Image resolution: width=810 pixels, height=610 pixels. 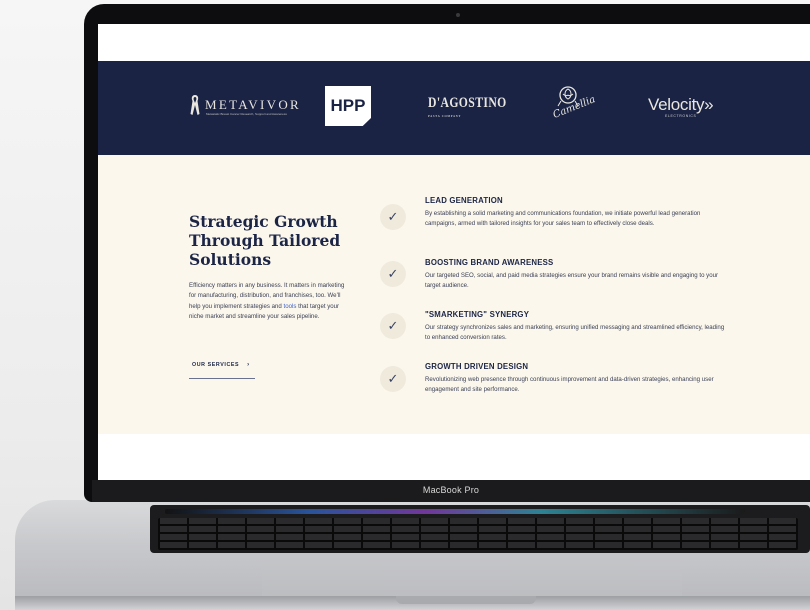 What do you see at coordinates (472, 578) in the screenshot?
I see `trackpad` at bounding box center [472, 578].